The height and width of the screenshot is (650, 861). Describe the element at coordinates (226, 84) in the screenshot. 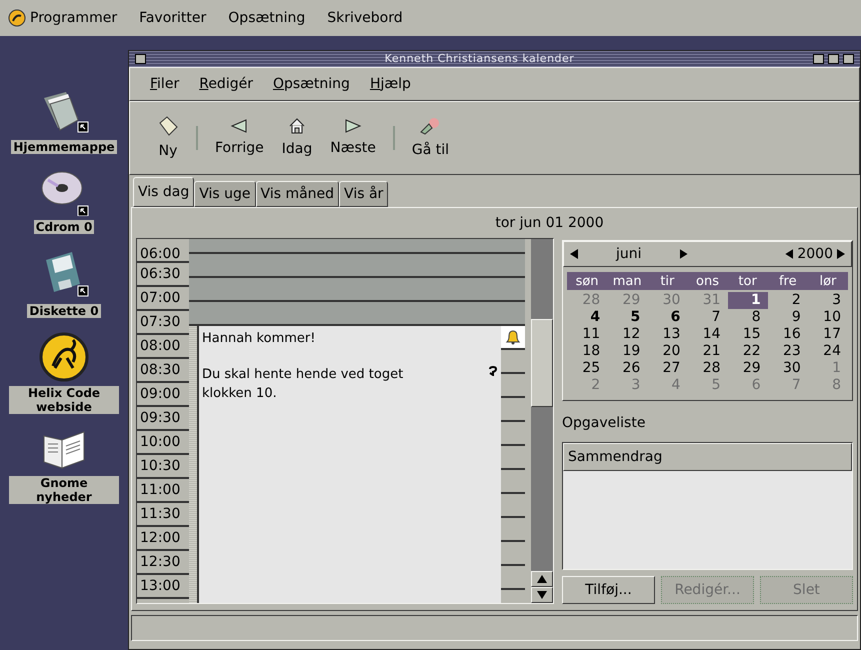

I see `menu-item: Redigér` at that location.